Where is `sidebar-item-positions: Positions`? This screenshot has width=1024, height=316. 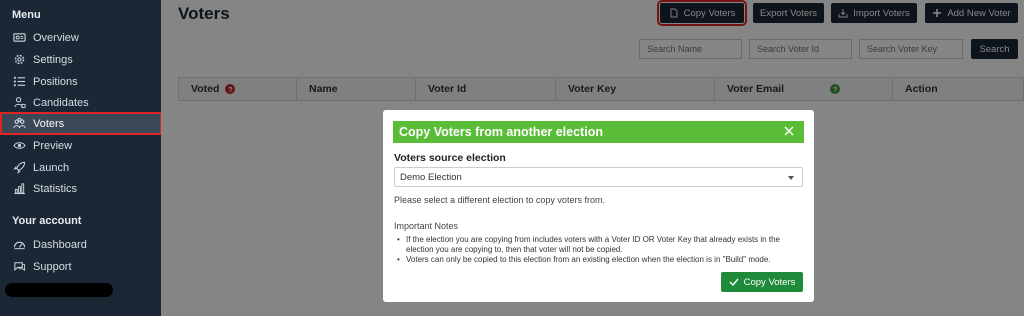 sidebar-item-positions: Positions is located at coordinates (82, 81).